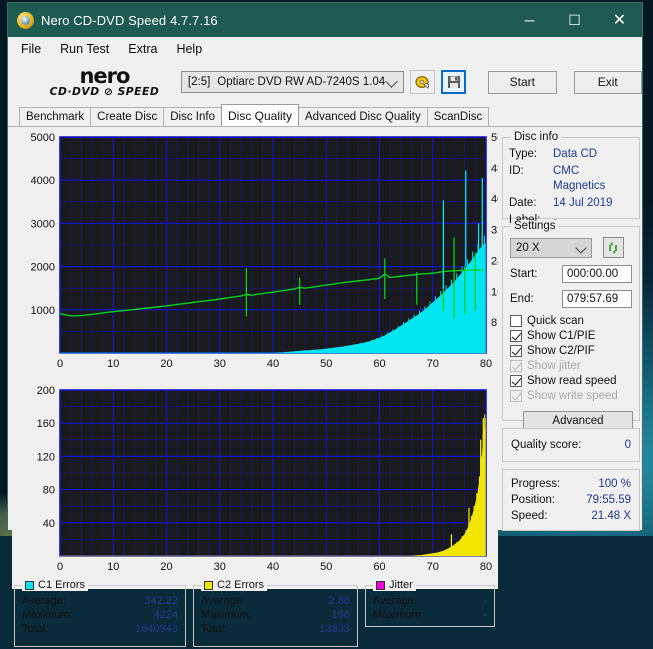 Image resolution: width=653 pixels, height=649 pixels. I want to click on svg-text: 30, so click(220, 567).